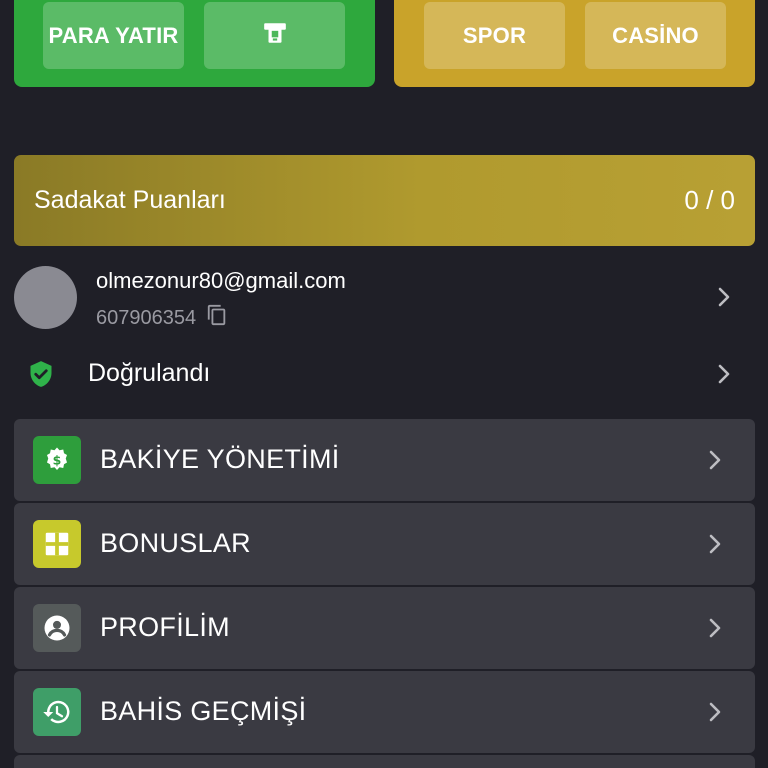 This screenshot has width=768, height=768. I want to click on menu-label-balance: BAKİYE YÖNETİMİ, so click(220, 459).